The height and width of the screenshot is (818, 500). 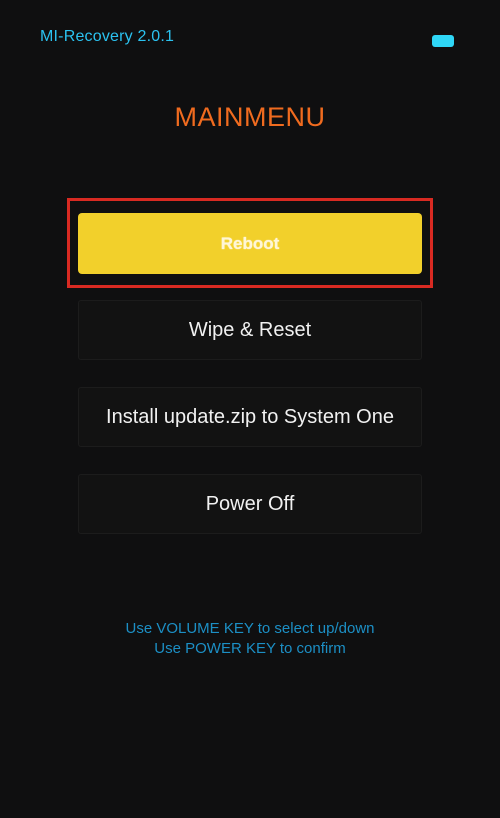 I want to click on page-title: MAINMENU, so click(x=250, y=117).